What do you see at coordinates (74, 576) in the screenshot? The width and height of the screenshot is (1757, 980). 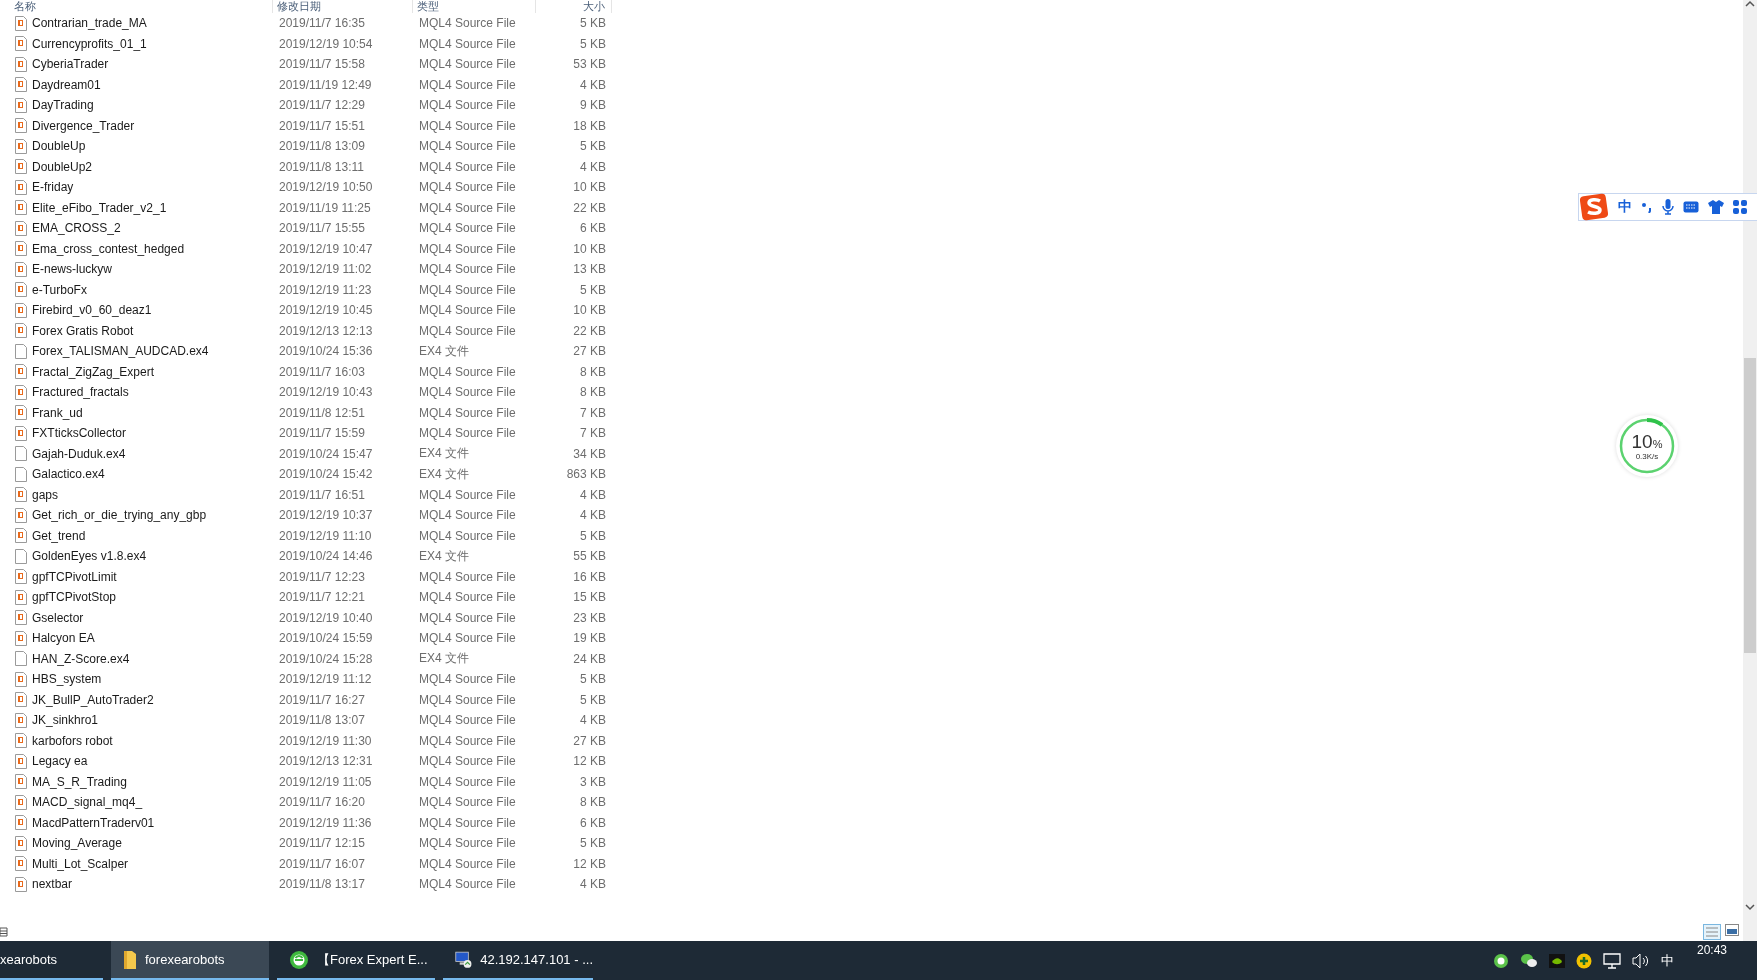 I see `file-name: gpfTCPivotLimit` at bounding box center [74, 576].